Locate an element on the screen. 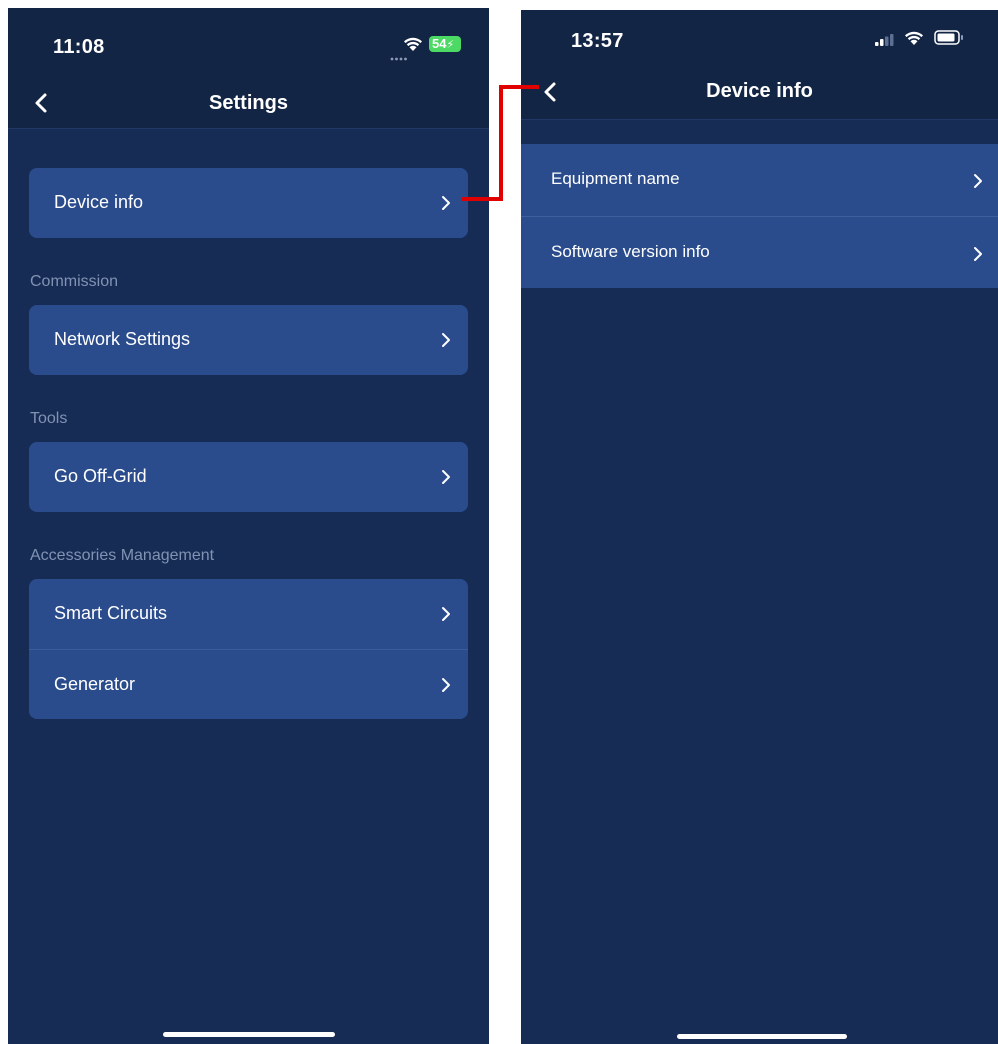  row-label: Smart Circuits is located at coordinates (111, 613).